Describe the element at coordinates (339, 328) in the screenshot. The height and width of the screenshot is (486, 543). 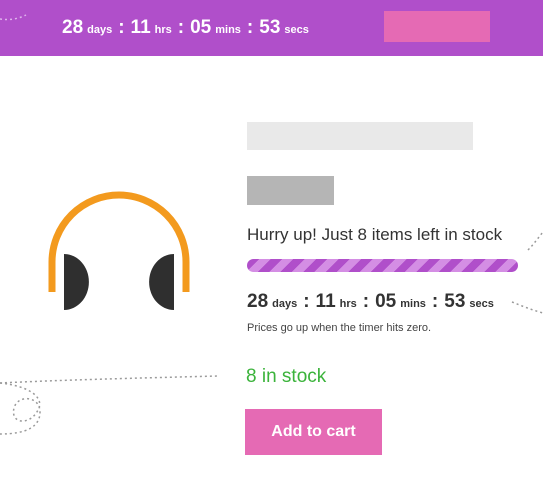
I see `countdown-note: Prices go up when the timer hits zero.` at that location.